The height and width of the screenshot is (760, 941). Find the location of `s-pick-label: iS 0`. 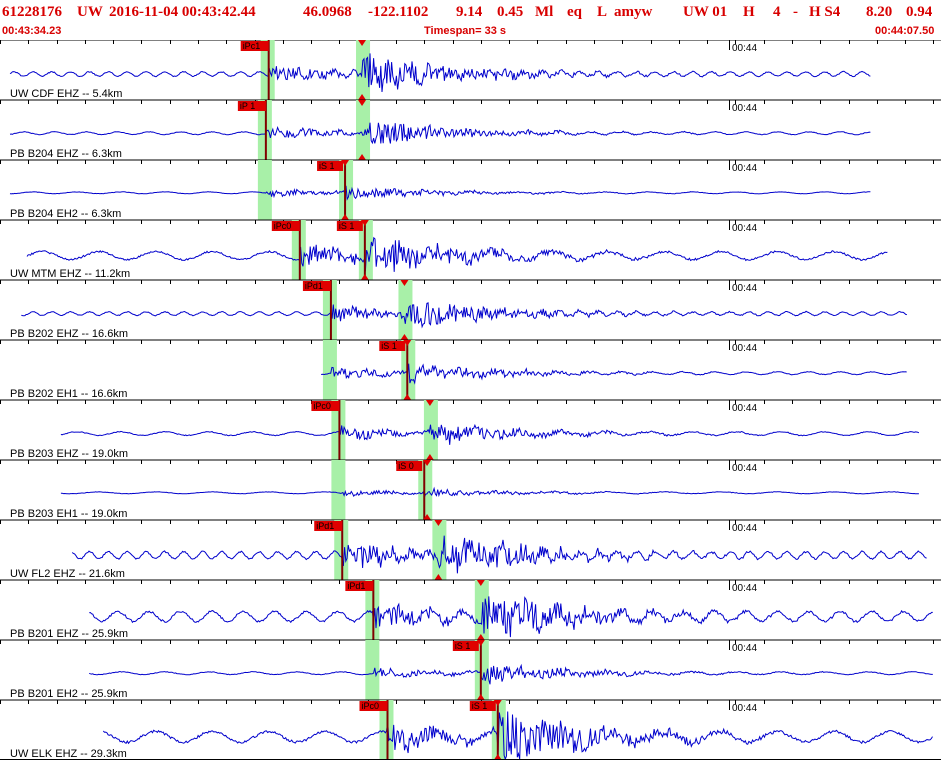

s-pick-label: iS 0 is located at coordinates (406, 466).